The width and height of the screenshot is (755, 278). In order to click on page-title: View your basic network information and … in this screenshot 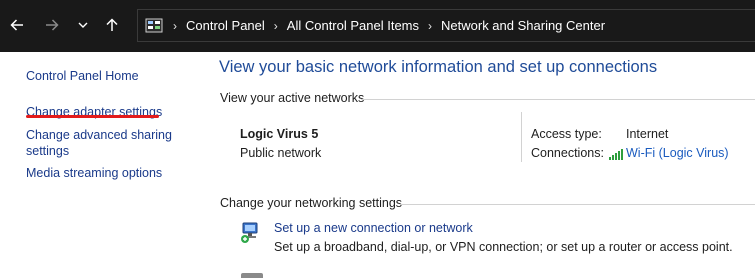, I will do `click(438, 67)`.